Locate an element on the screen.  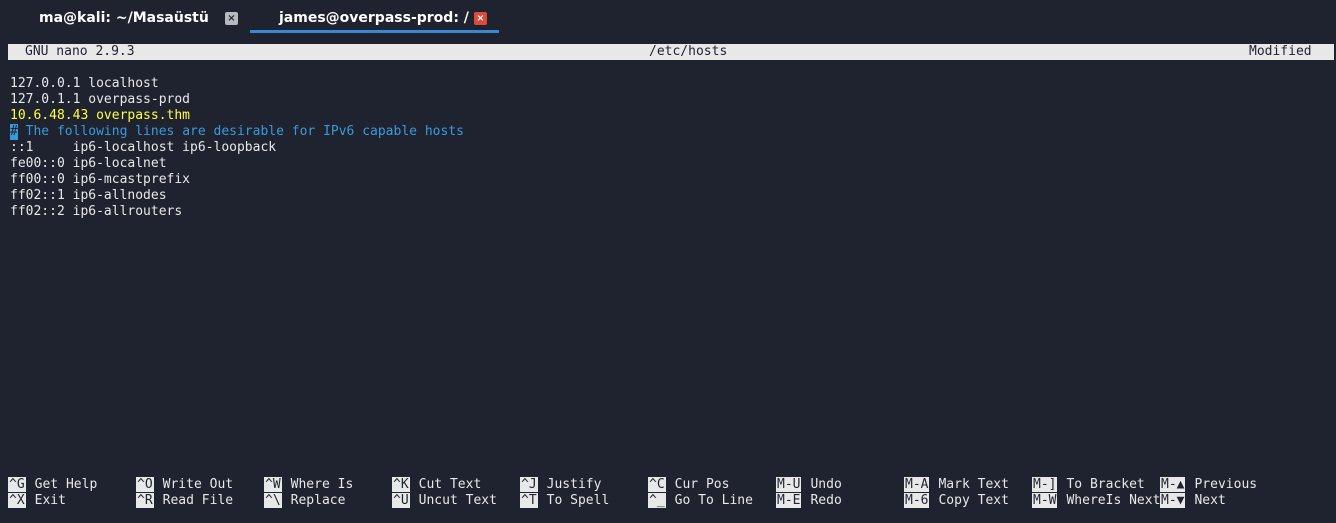
shortcut-to-bracket: M-] To Bracket is located at coordinates (1088, 485).